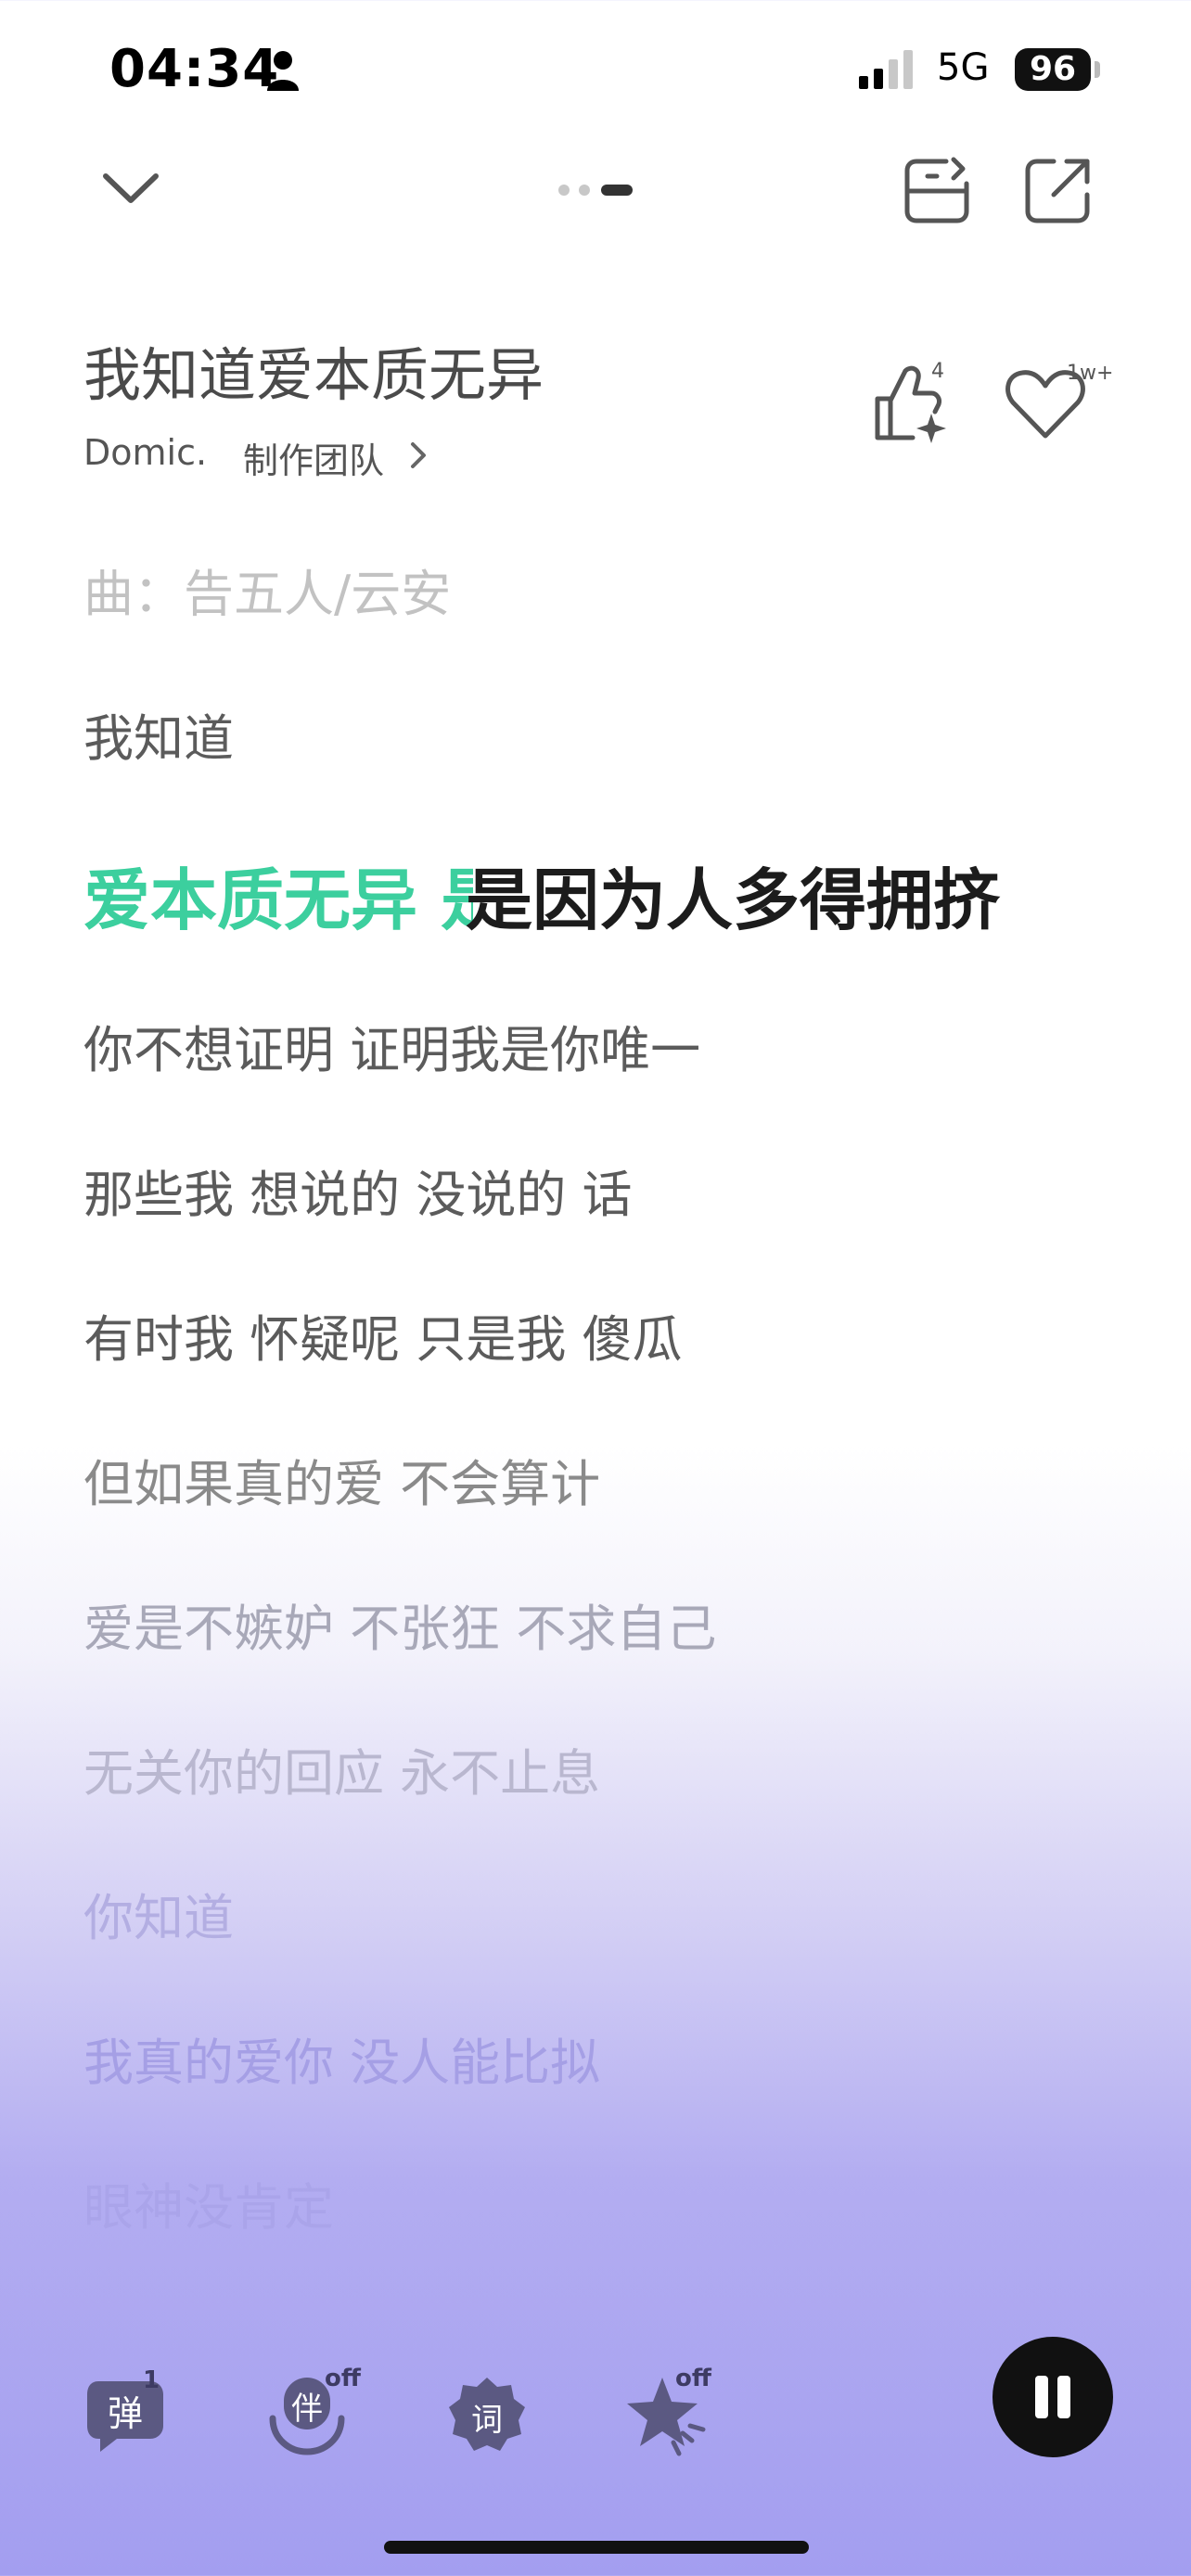  What do you see at coordinates (963, 67) in the screenshot?
I see `network-label: 5G` at bounding box center [963, 67].